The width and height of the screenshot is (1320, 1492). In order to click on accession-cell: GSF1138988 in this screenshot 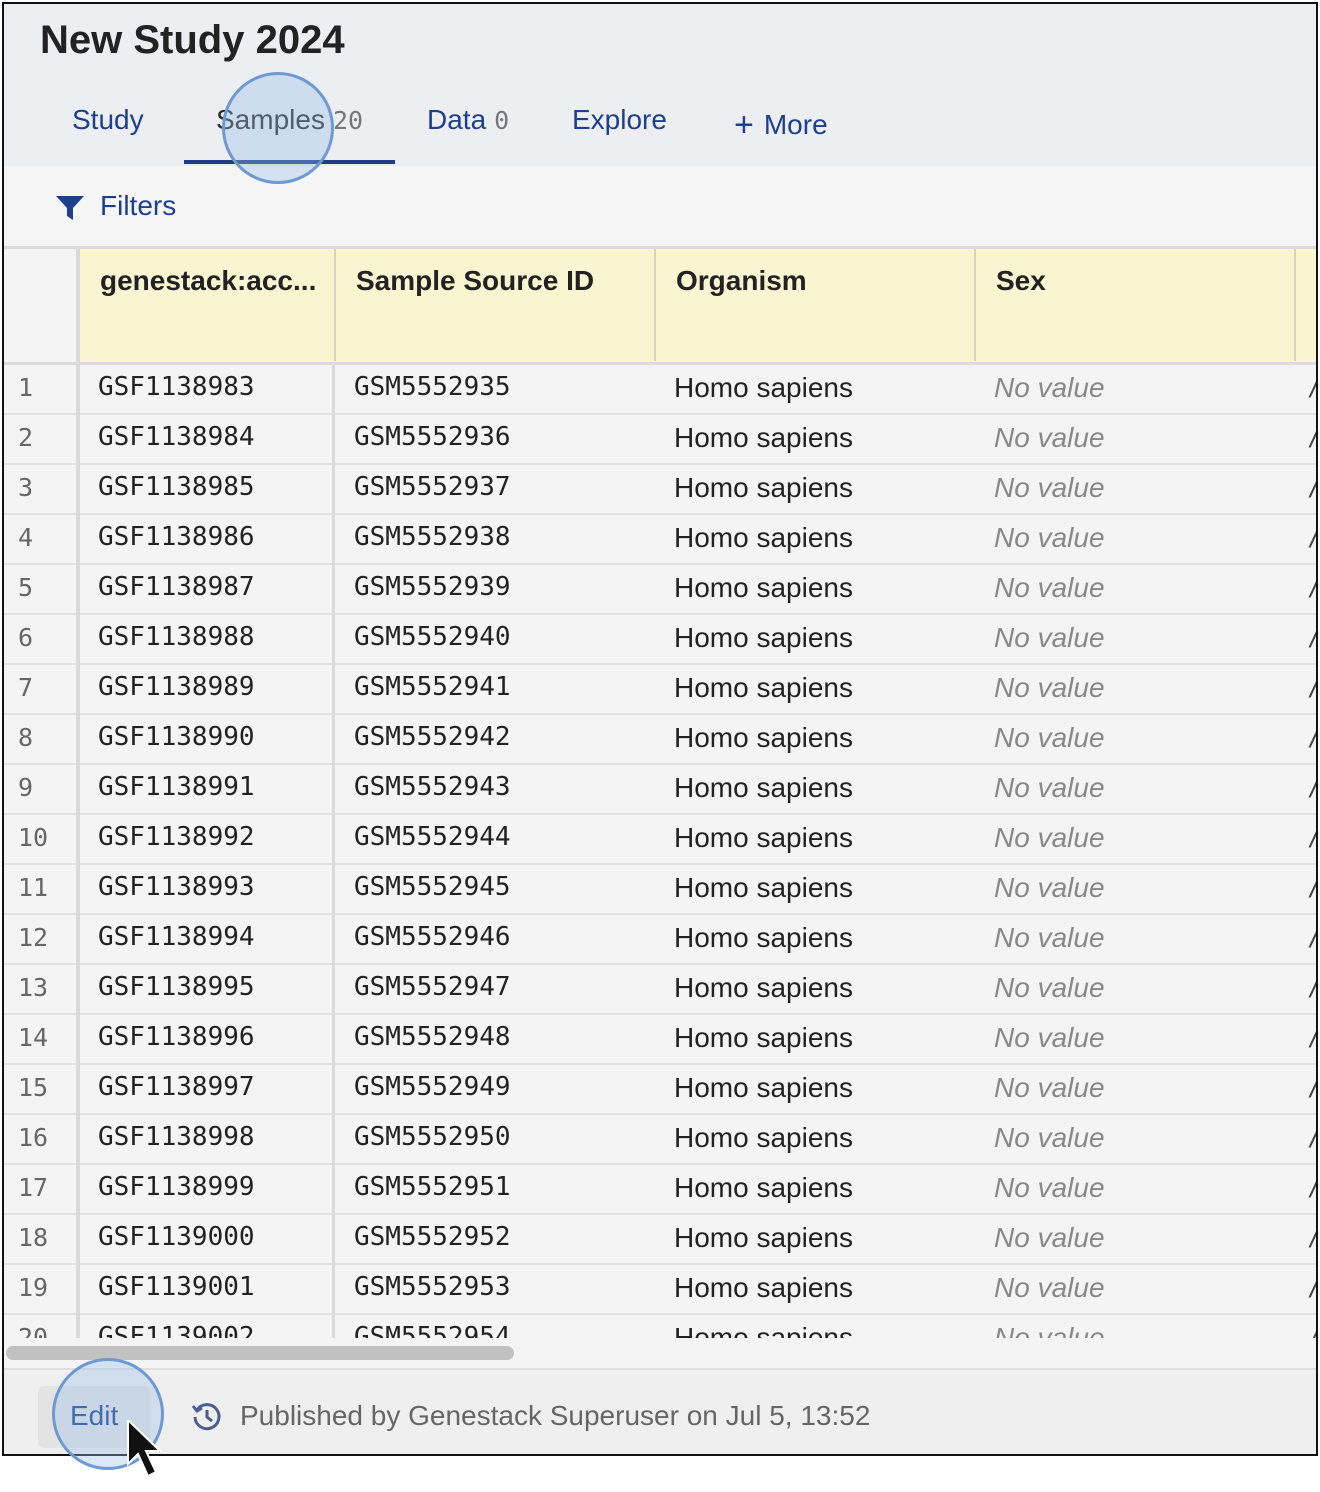, I will do `click(176, 637)`.